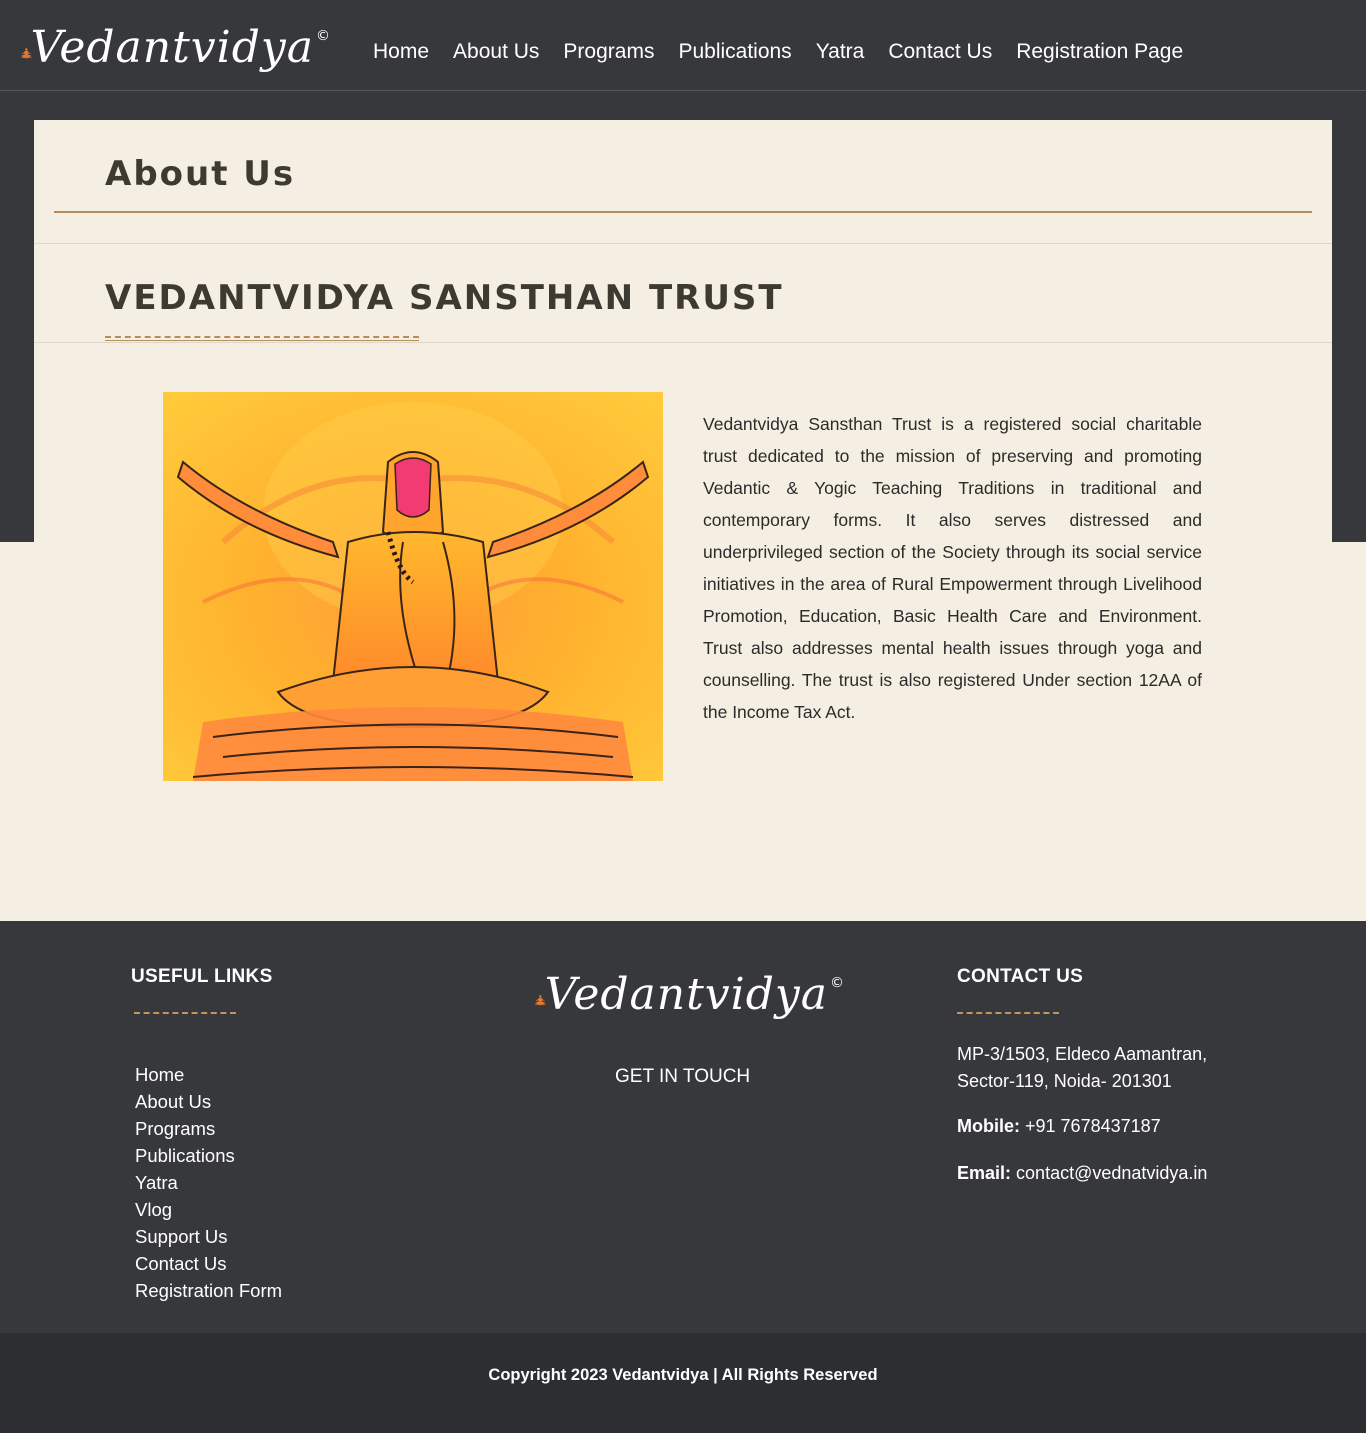 The height and width of the screenshot is (1433, 1366). I want to click on footer-logo: Vedantvidya ©, so click(689, 1004).